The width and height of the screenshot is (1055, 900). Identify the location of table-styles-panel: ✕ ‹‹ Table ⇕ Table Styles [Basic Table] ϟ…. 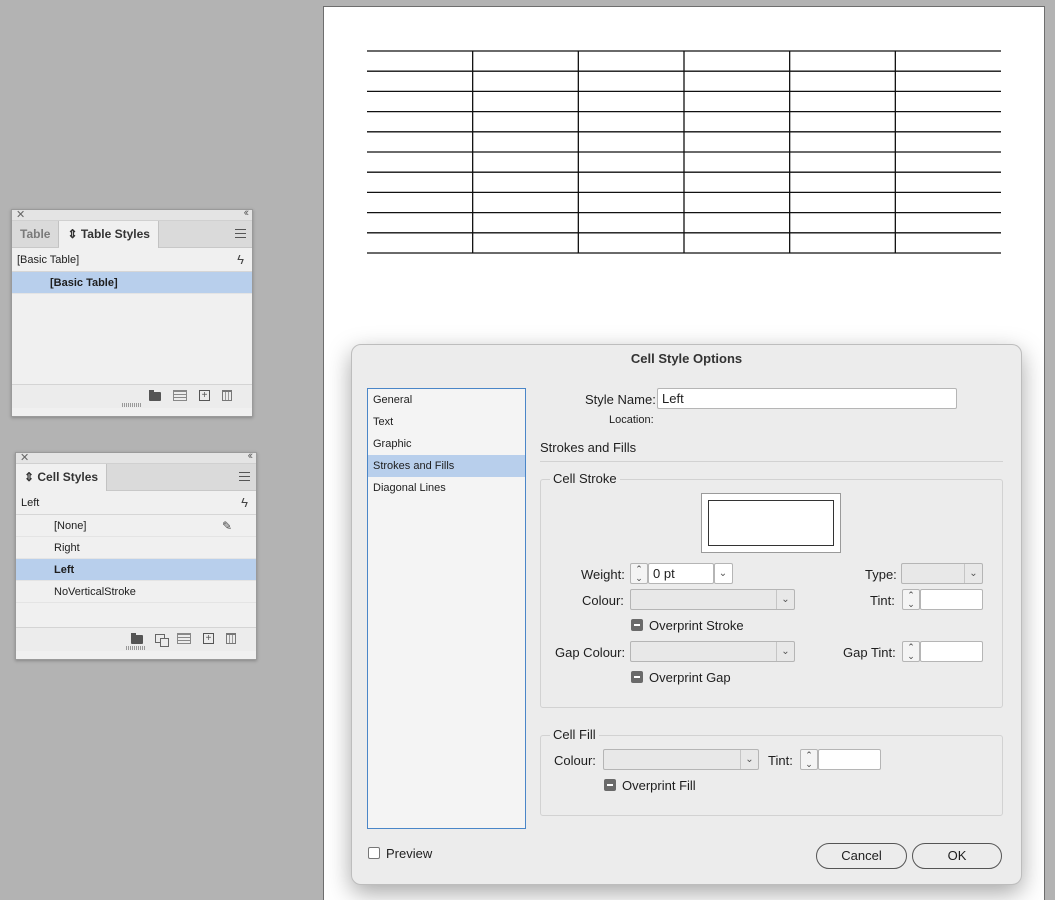
(132, 312).